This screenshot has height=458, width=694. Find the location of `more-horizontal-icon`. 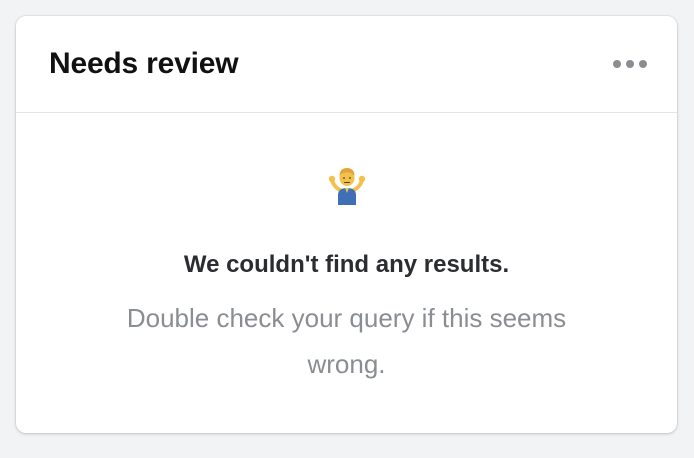

more-horizontal-icon is located at coordinates (630, 64).